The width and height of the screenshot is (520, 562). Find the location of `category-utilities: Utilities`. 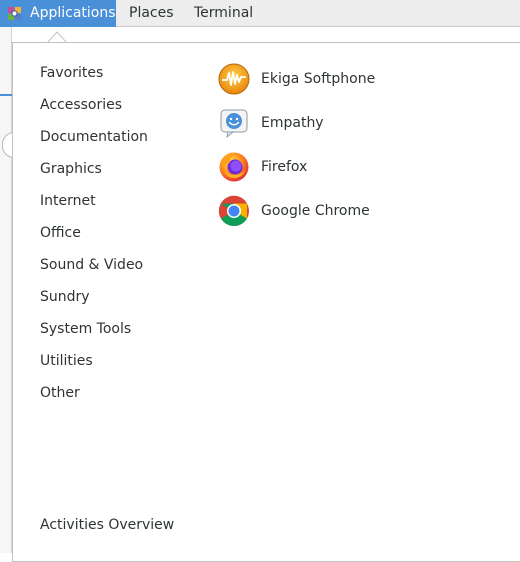

category-utilities: Utilities is located at coordinates (66, 361).